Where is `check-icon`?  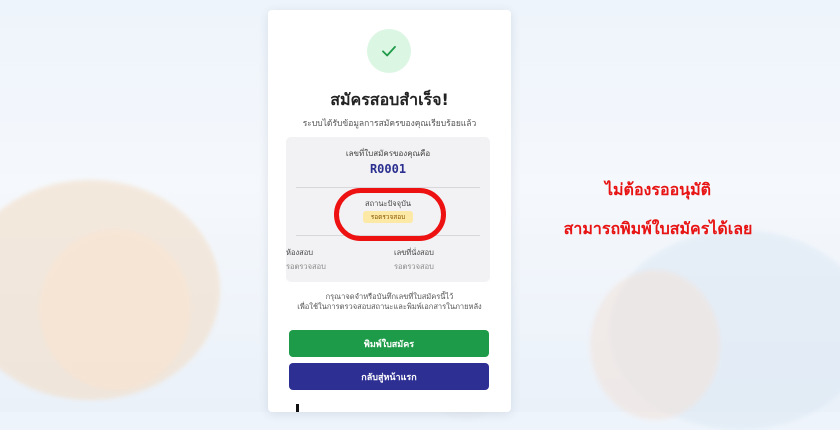 check-icon is located at coordinates (389, 51).